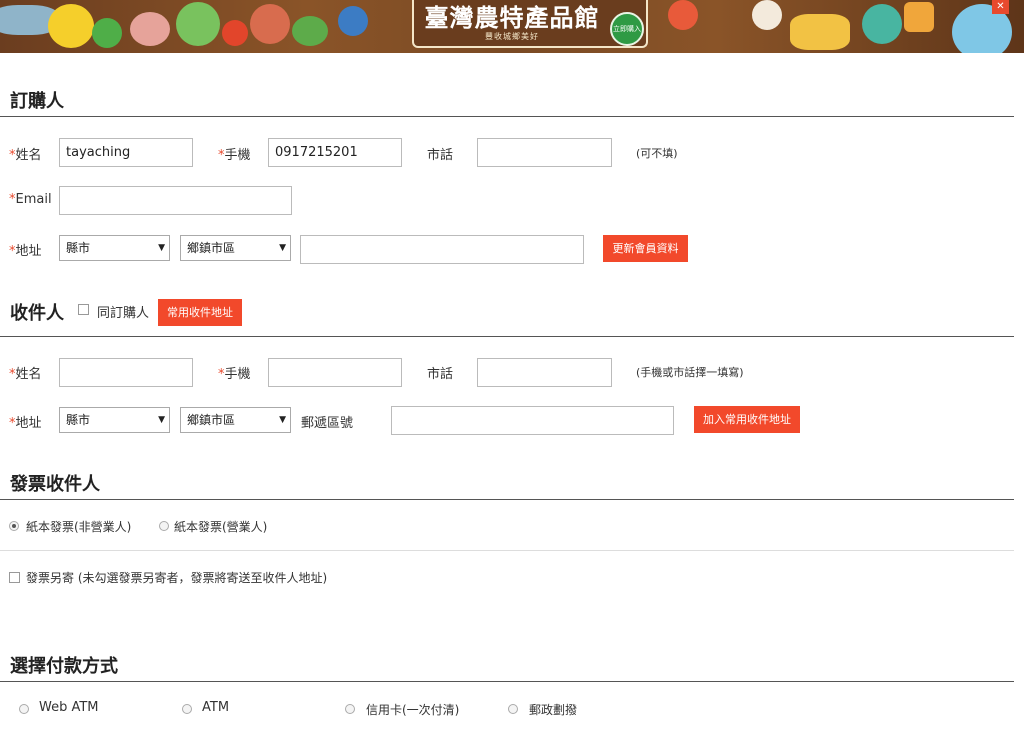 The image size is (1024, 730). I want to click on payment-atm-label: ATM, so click(215, 707).